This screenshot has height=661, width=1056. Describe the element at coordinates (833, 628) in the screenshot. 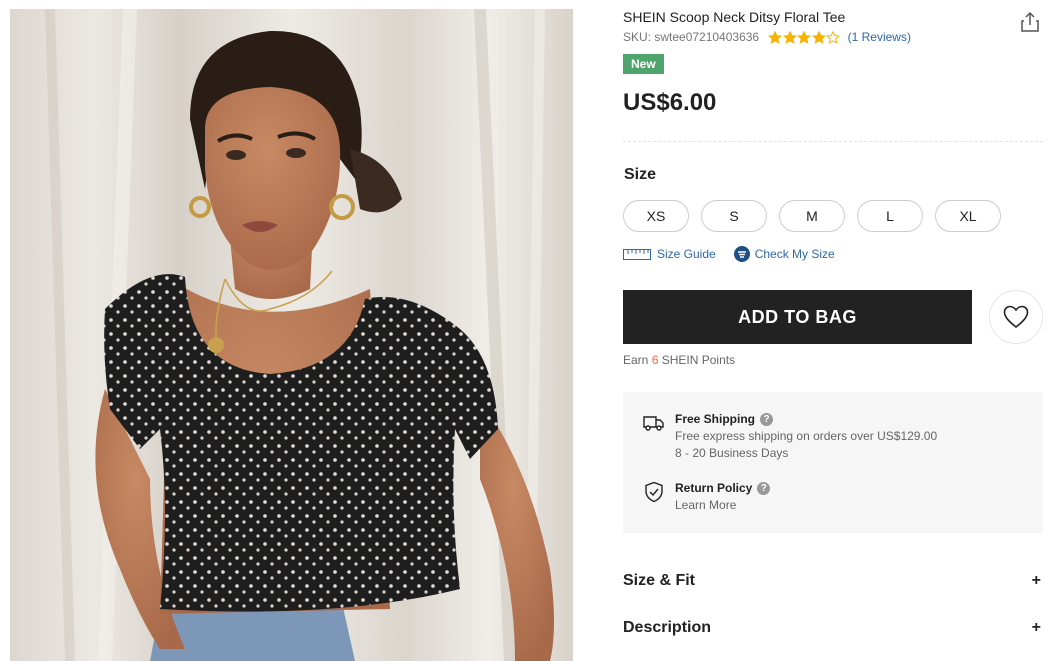

I see `description-accordion: Description +` at that location.